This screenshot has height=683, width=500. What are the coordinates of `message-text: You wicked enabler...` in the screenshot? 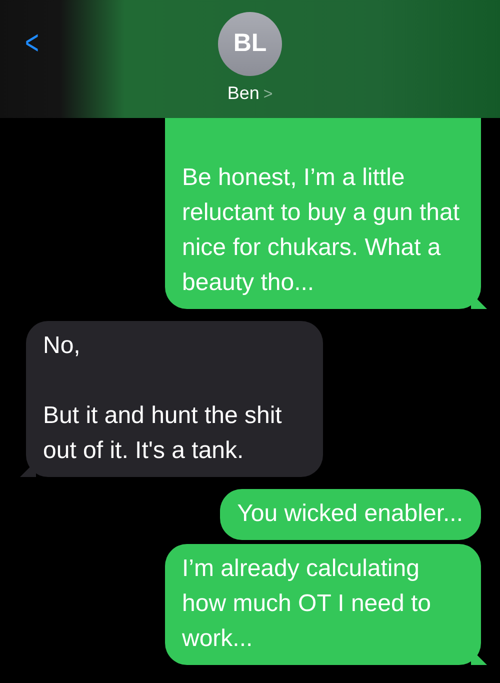 It's located at (350, 514).